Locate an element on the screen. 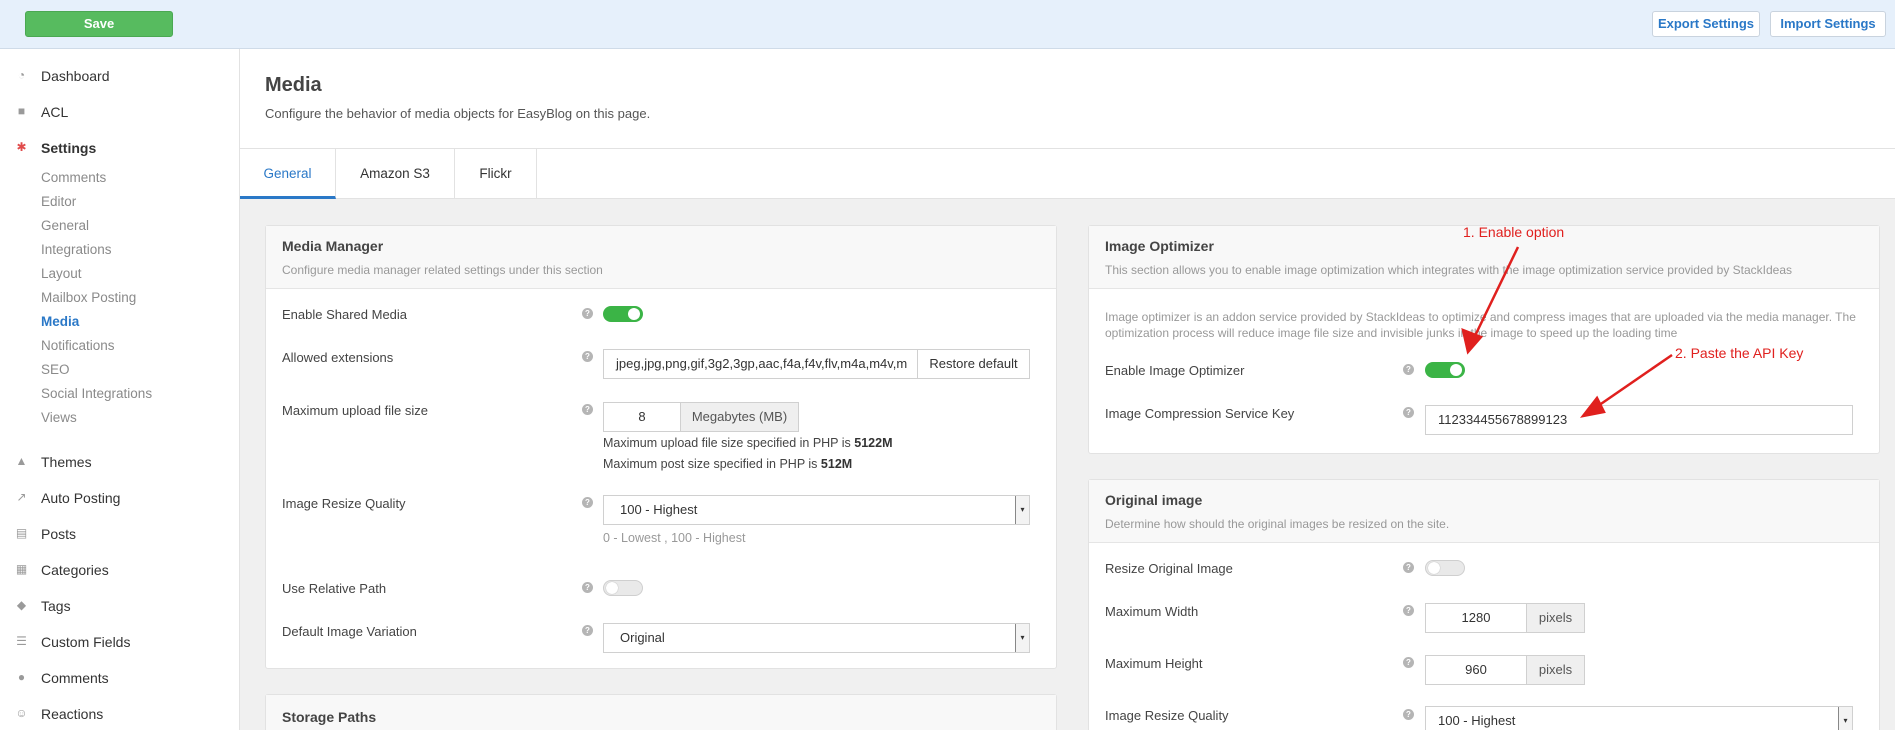  annotation-arrows is located at coordinates (1567, 332).